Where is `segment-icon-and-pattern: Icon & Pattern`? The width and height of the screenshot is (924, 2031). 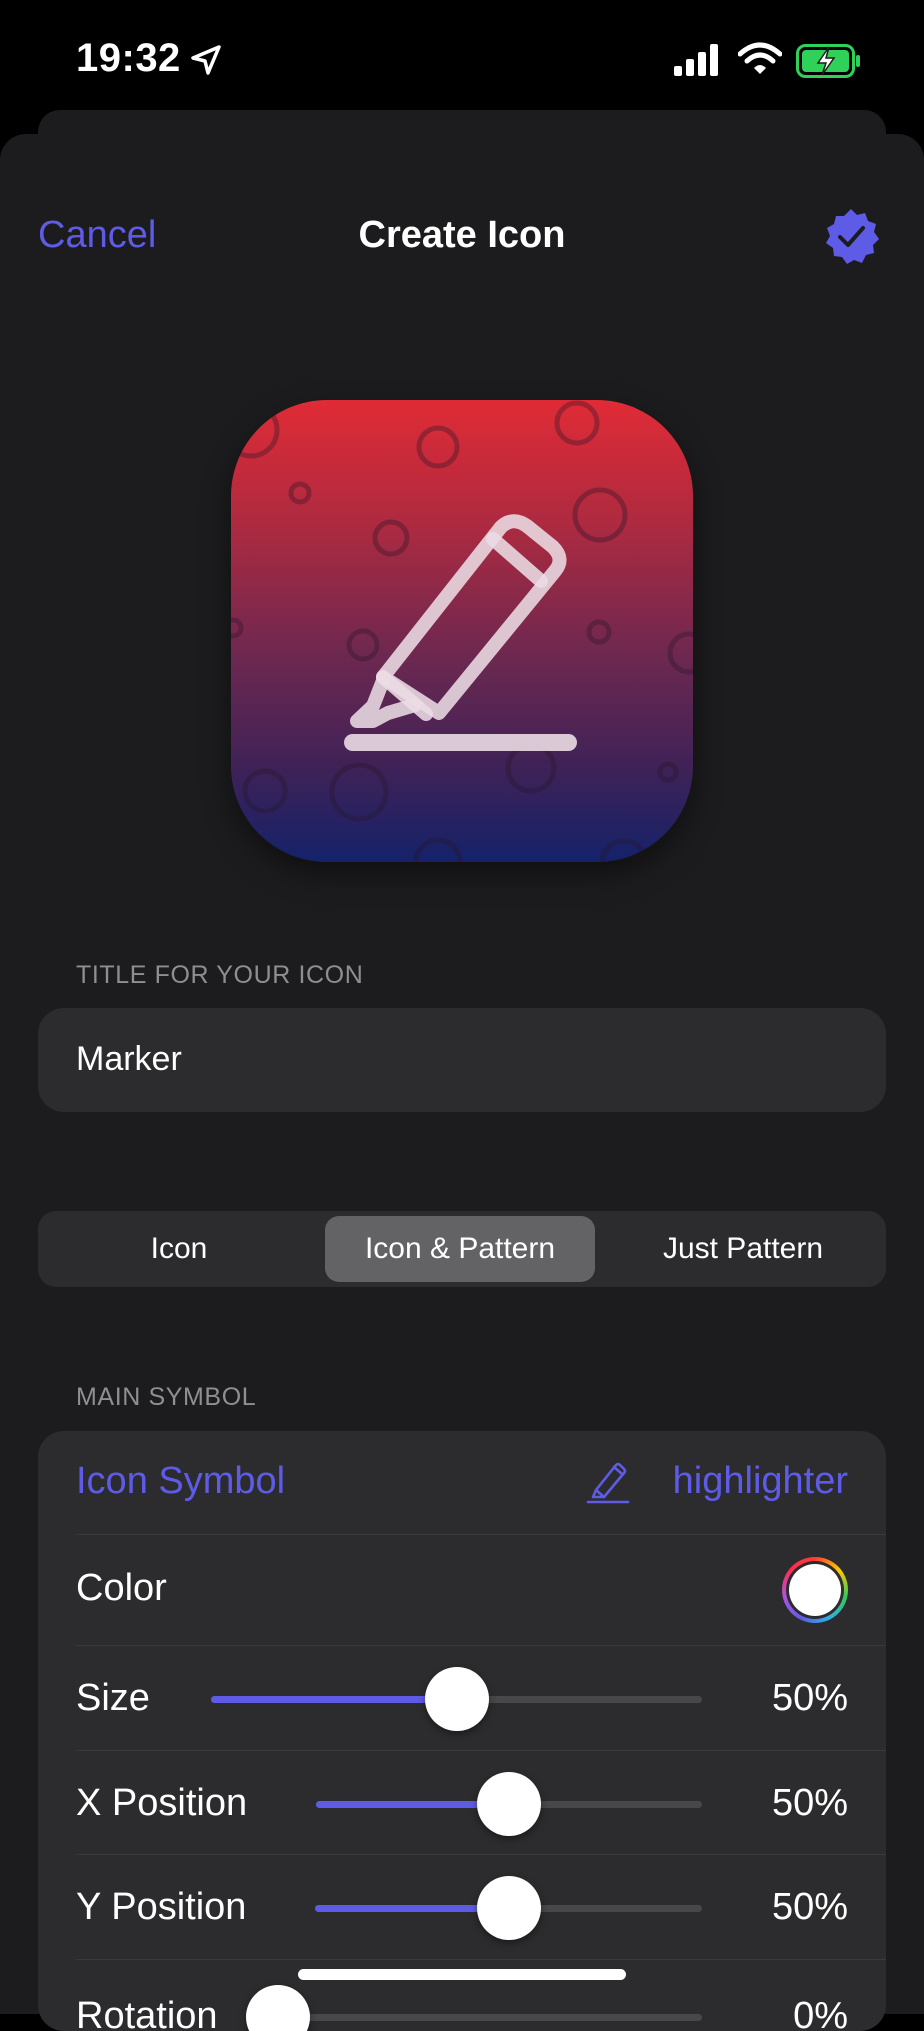
segment-icon-and-pattern: Icon & Pattern is located at coordinates (460, 1249).